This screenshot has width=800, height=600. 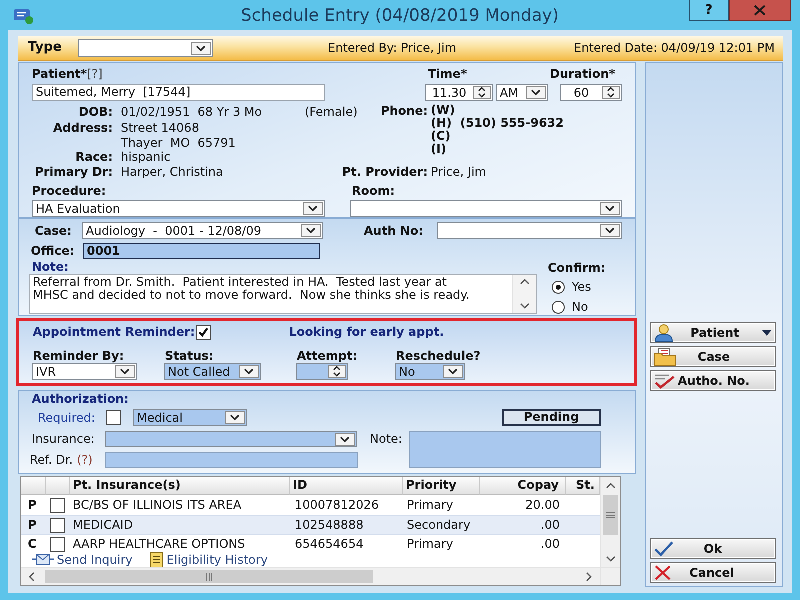 What do you see at coordinates (448, 74) in the screenshot?
I see `field-label: Time*` at bounding box center [448, 74].